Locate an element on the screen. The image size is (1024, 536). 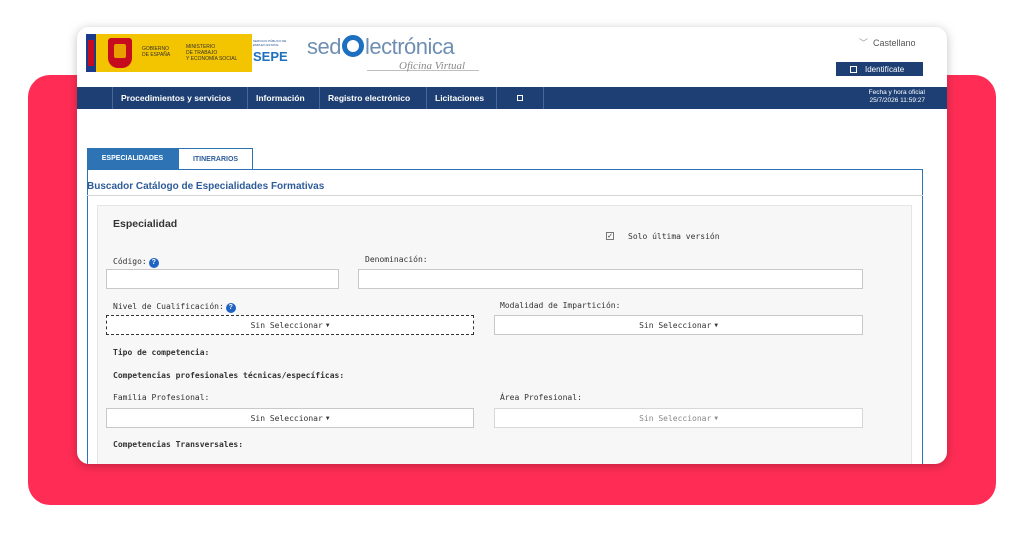
codigo-label-wrap: Código:? is located at coordinates (136, 262).